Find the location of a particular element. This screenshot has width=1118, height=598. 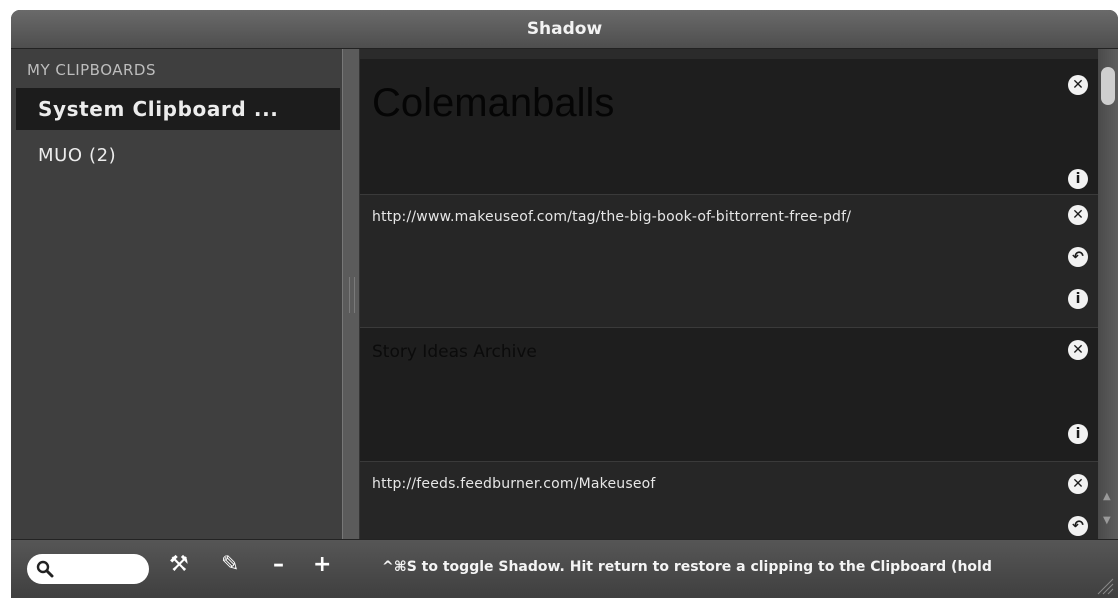

scroll-up-icon: ▲ is located at coordinates (1107, 496).